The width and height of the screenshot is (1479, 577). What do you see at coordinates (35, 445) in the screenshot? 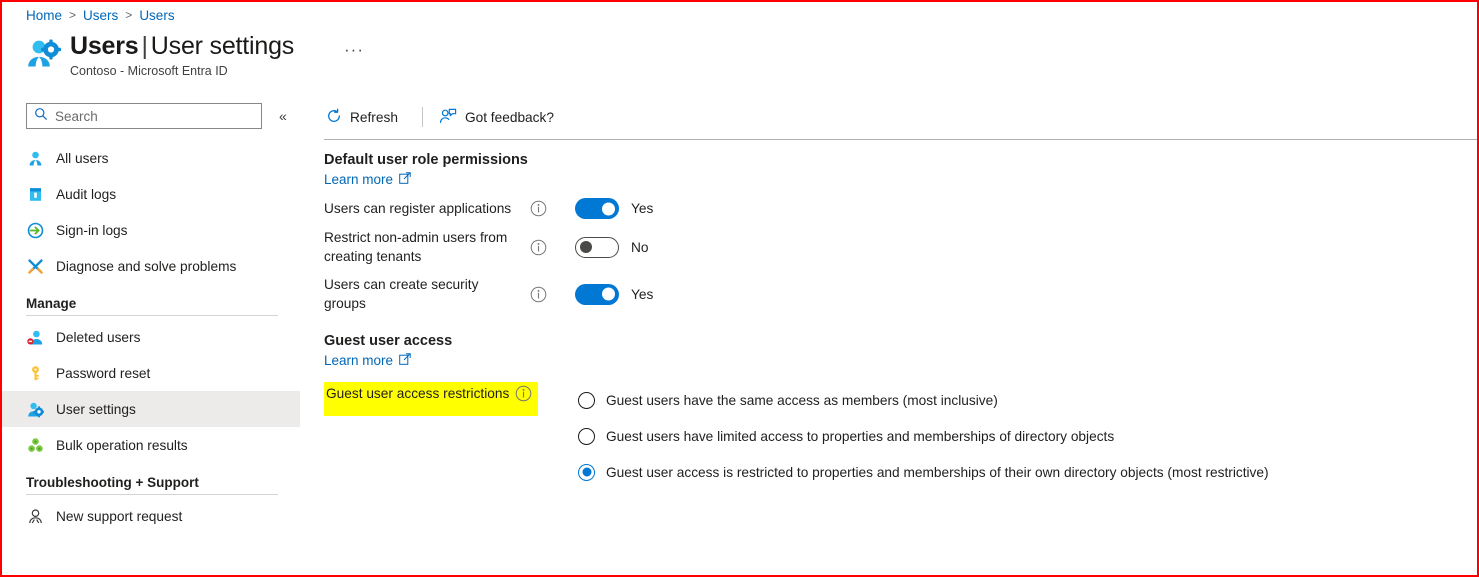
I see `bulk-clover-icon` at bounding box center [35, 445].